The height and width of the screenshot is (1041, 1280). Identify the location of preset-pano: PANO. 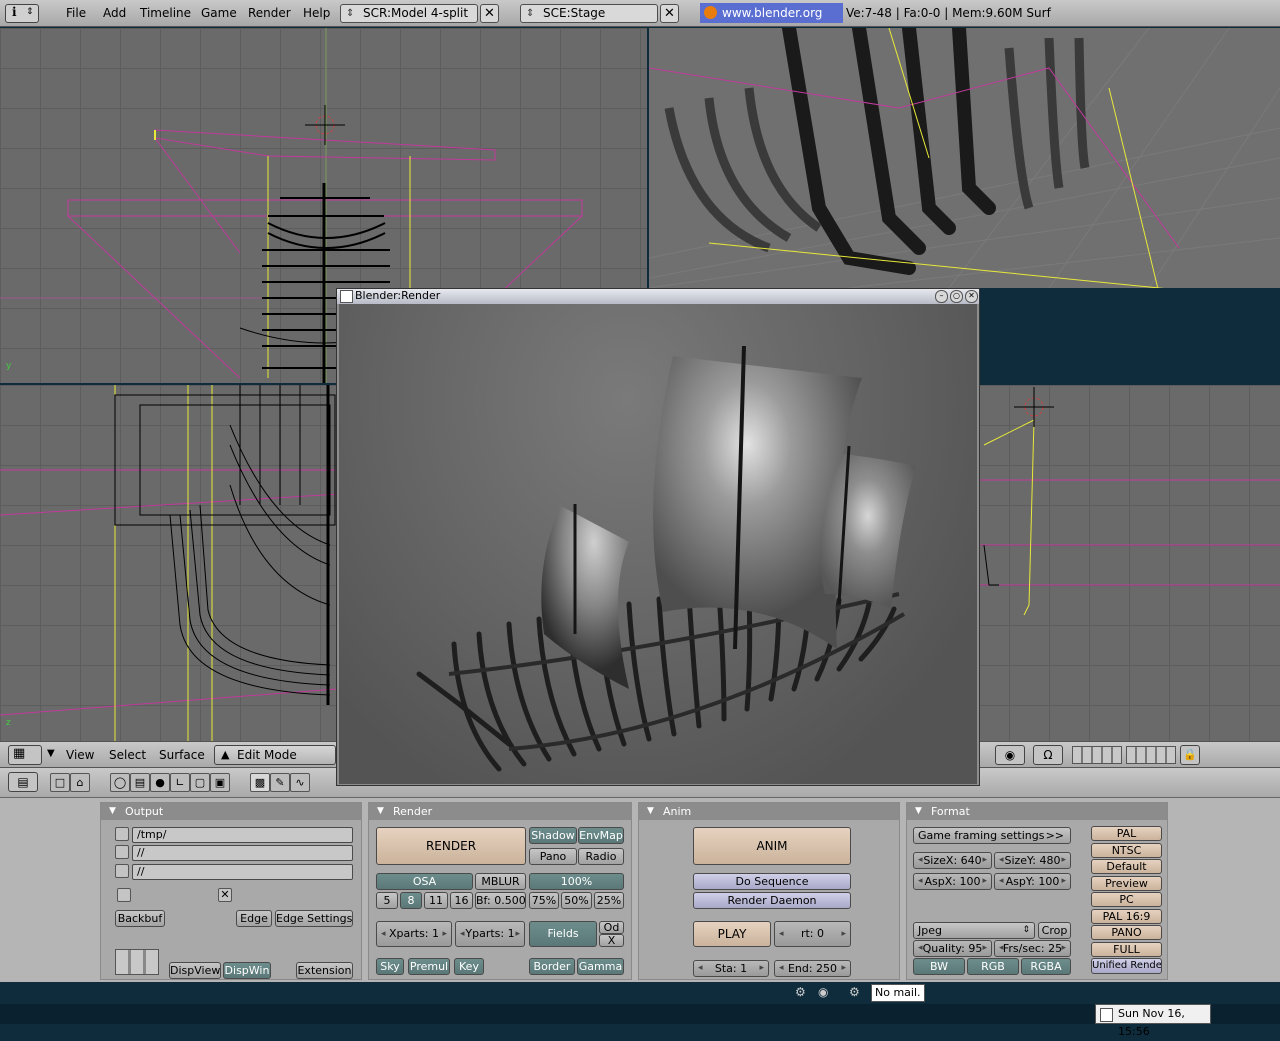
(1126, 932).